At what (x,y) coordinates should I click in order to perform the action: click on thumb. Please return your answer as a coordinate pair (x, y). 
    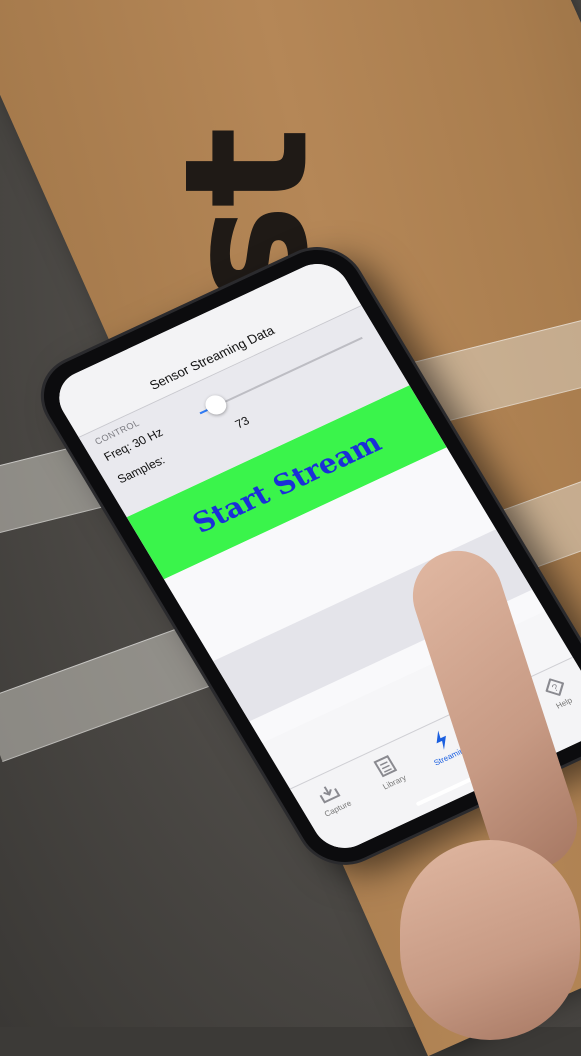
    Looking at the image, I should click on (490, 940).